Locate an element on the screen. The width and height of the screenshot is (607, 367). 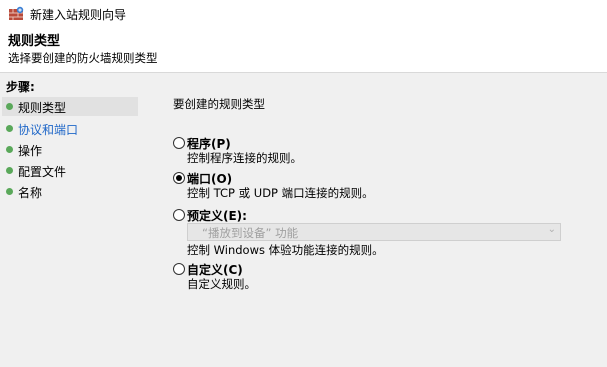
program-radio is located at coordinates (179, 143).